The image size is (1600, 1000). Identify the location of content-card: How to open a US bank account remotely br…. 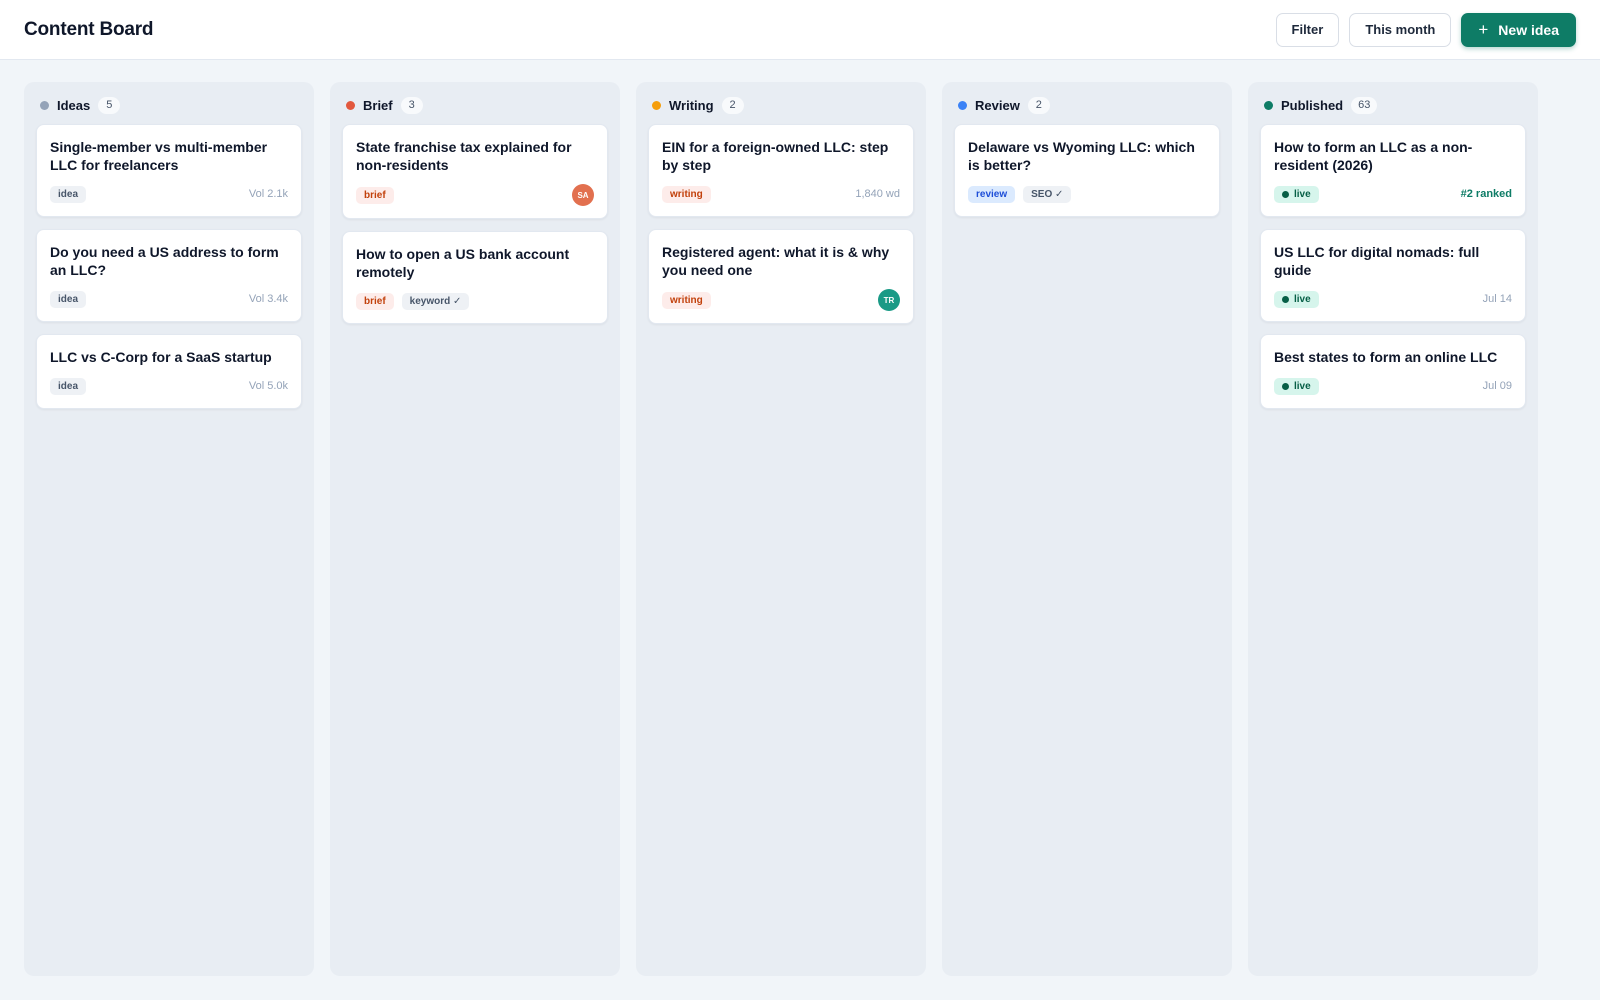
(475, 277).